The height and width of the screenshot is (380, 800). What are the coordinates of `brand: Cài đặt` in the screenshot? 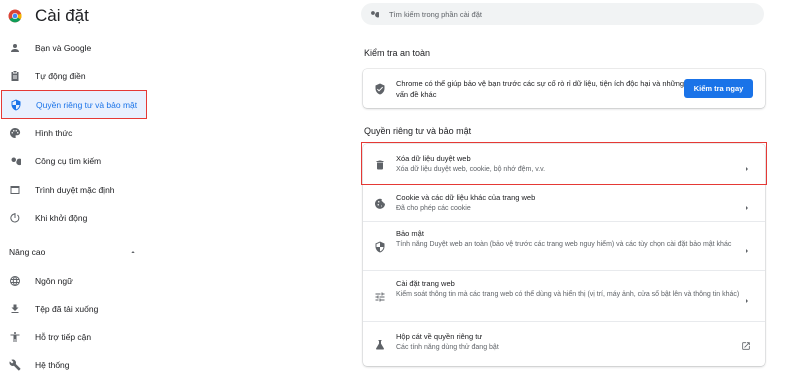 It's located at (48, 16).